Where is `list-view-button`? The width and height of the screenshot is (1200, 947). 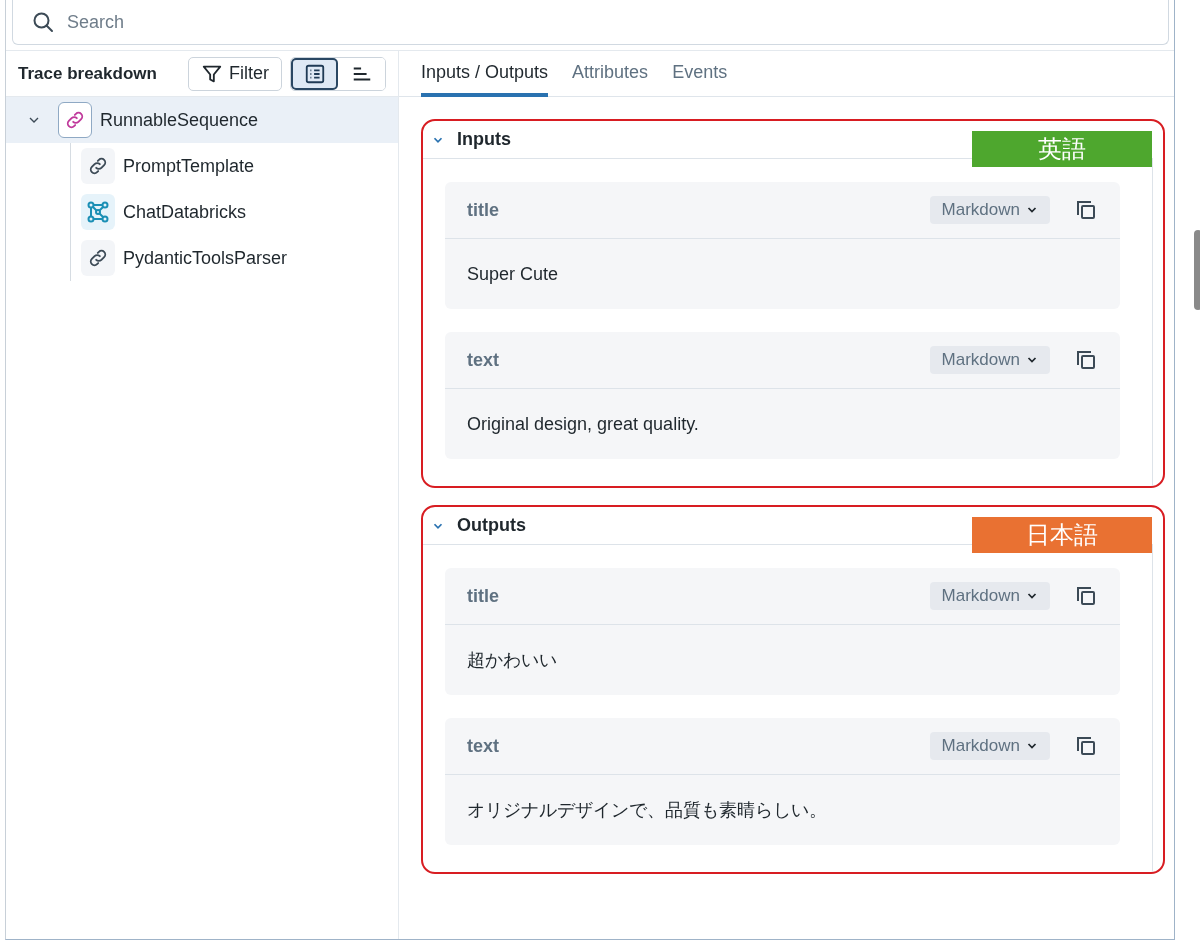 list-view-button is located at coordinates (314, 73).